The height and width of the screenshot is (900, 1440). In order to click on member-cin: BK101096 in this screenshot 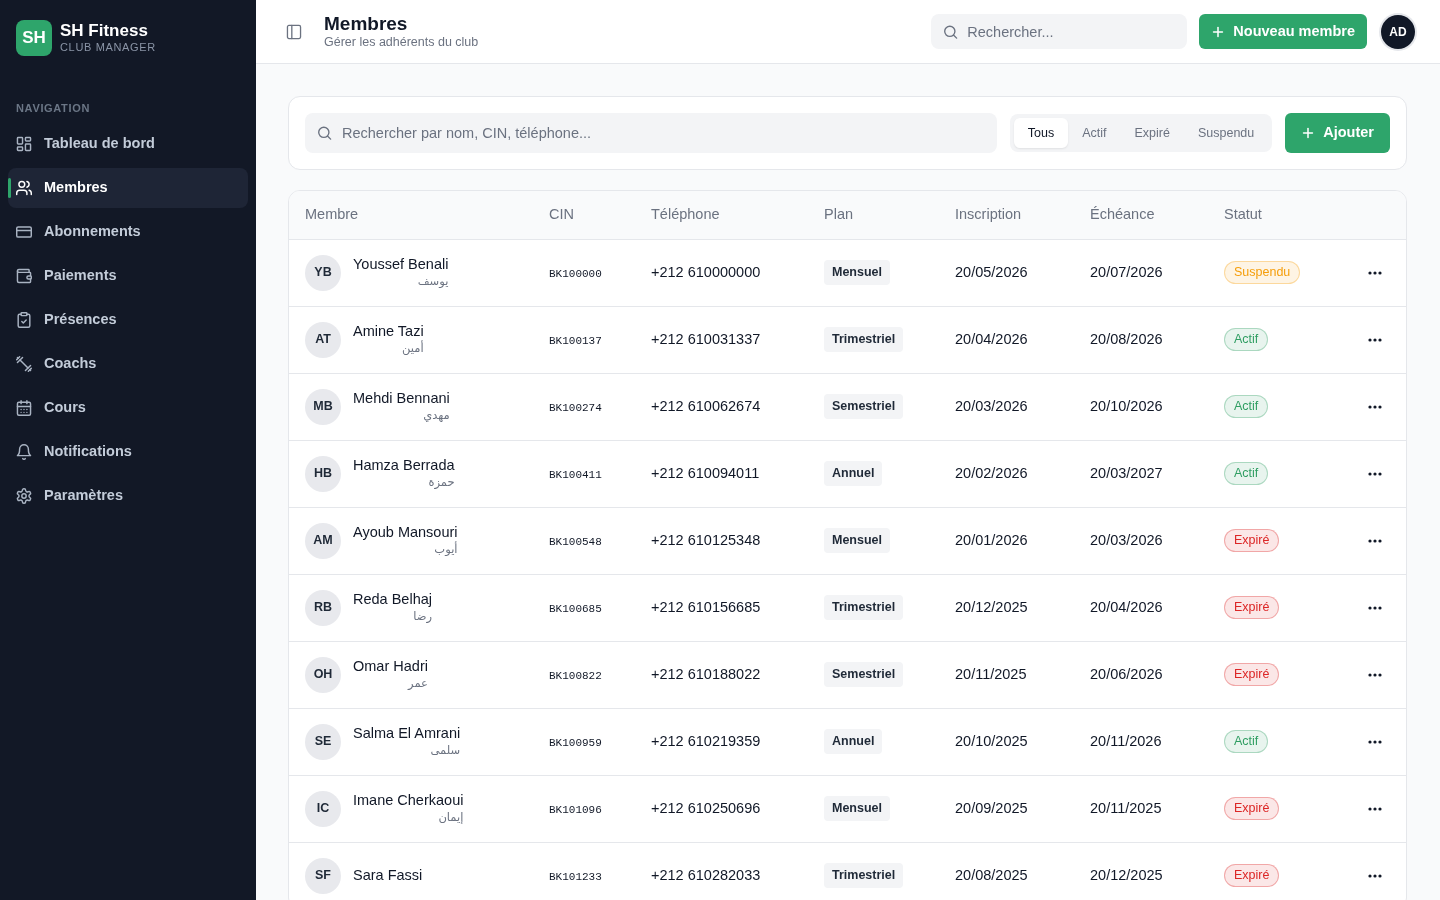, I will do `click(575, 809)`.